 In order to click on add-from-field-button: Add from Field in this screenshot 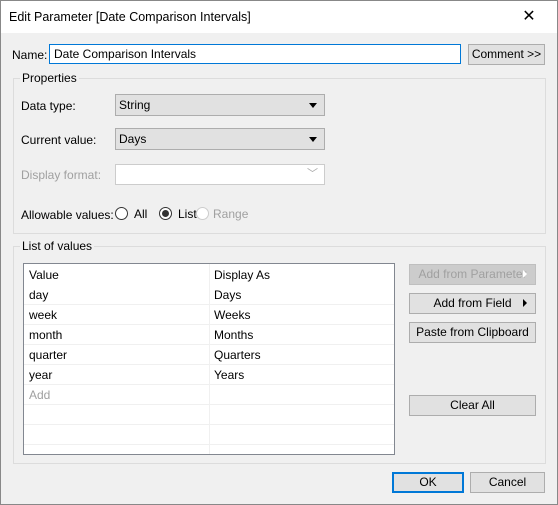, I will do `click(472, 303)`.